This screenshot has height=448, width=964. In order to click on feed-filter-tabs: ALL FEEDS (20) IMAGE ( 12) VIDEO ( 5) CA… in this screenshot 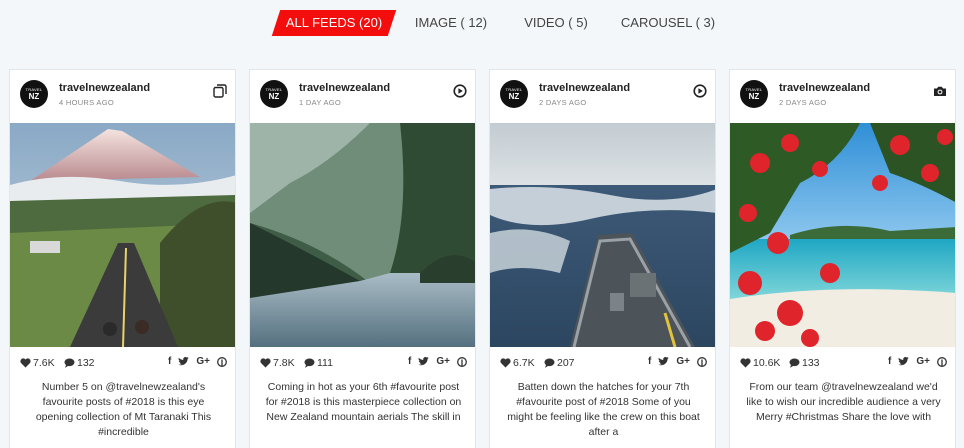, I will do `click(482, 23)`.